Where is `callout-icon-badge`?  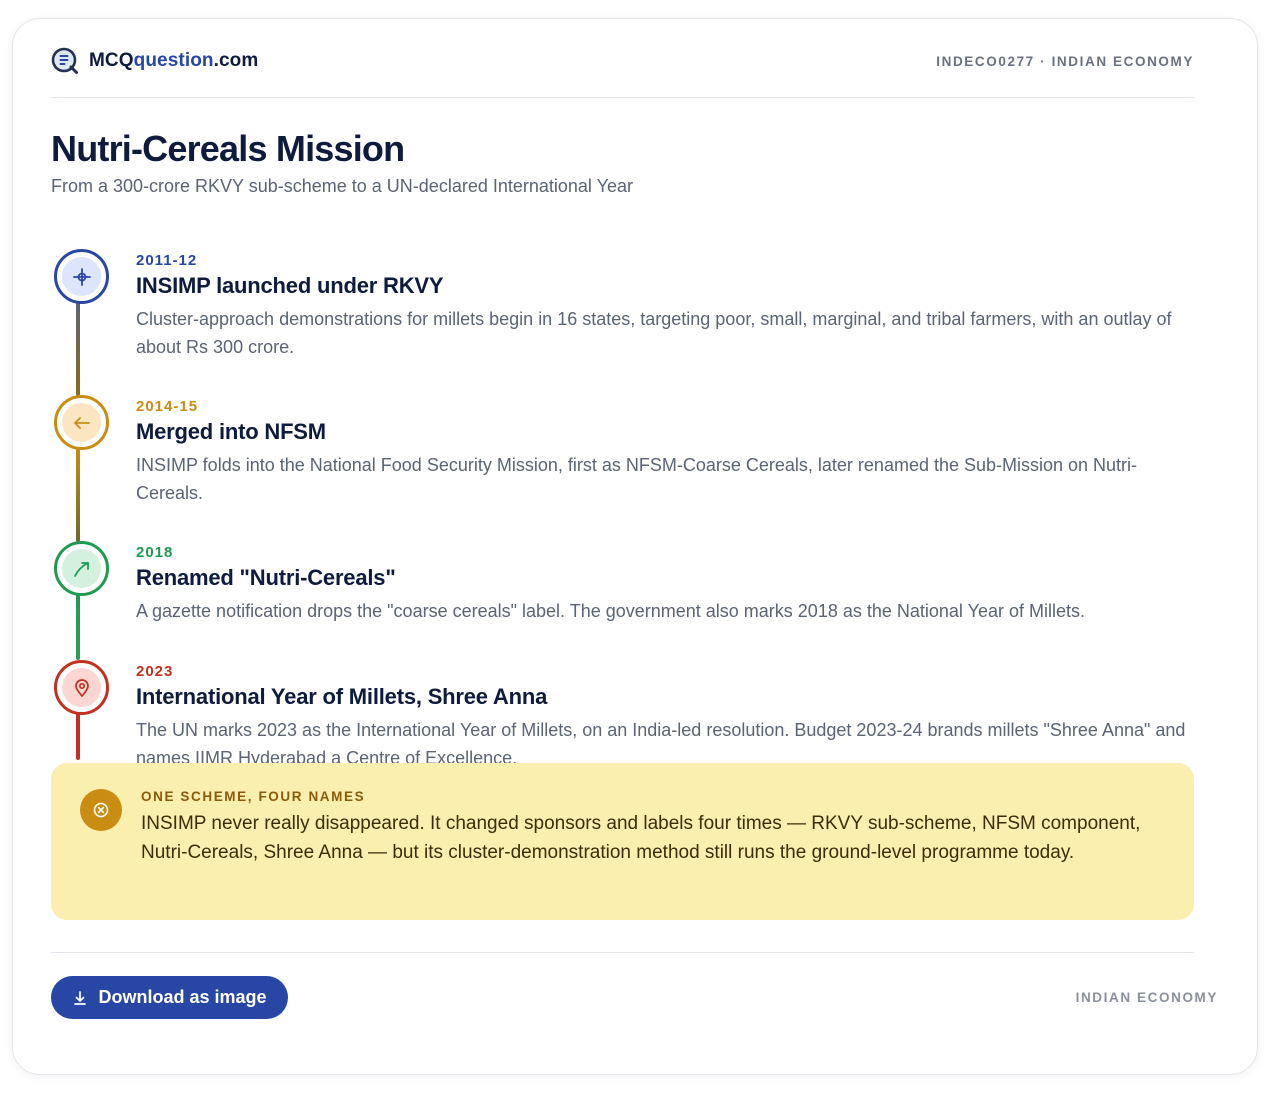 callout-icon-badge is located at coordinates (101, 810).